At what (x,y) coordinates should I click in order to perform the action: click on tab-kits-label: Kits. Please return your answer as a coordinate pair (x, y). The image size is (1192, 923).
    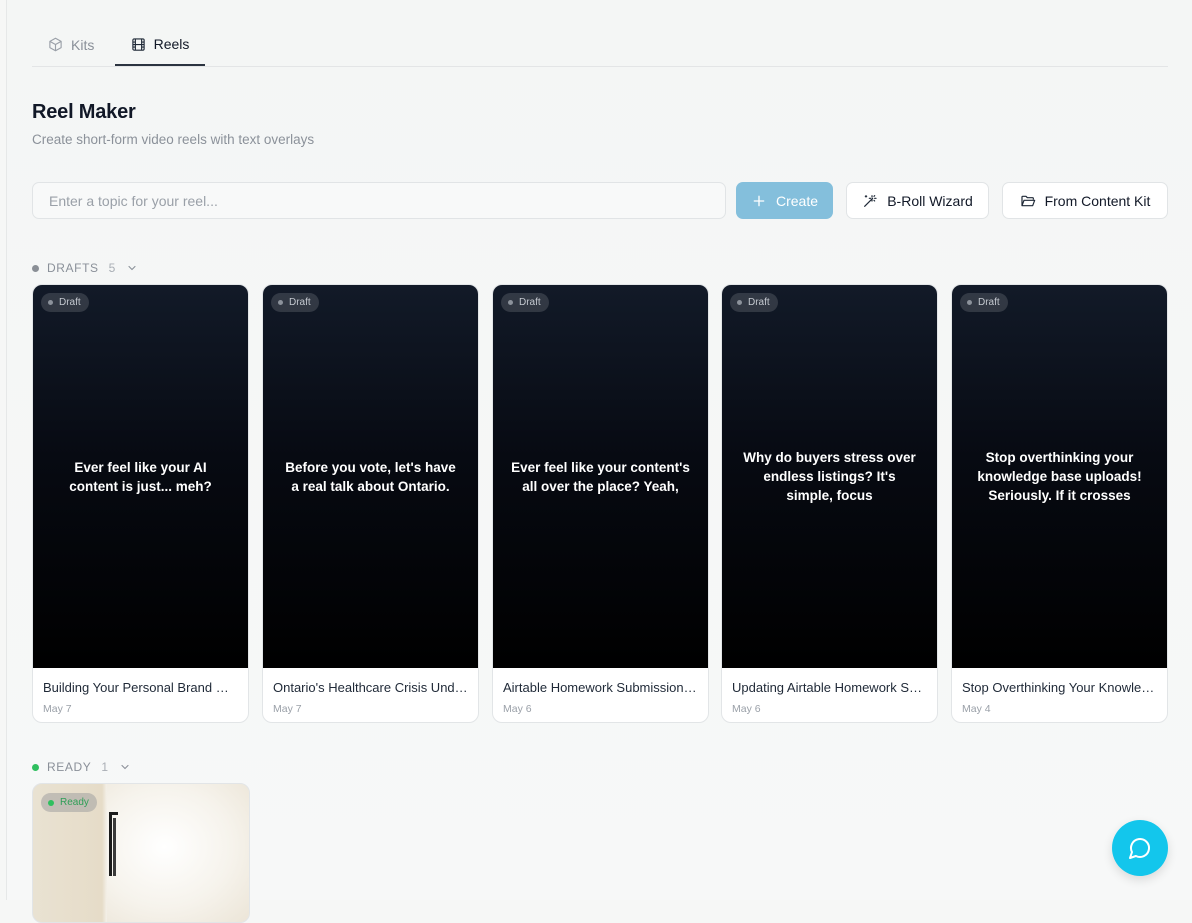
    Looking at the image, I should click on (83, 44).